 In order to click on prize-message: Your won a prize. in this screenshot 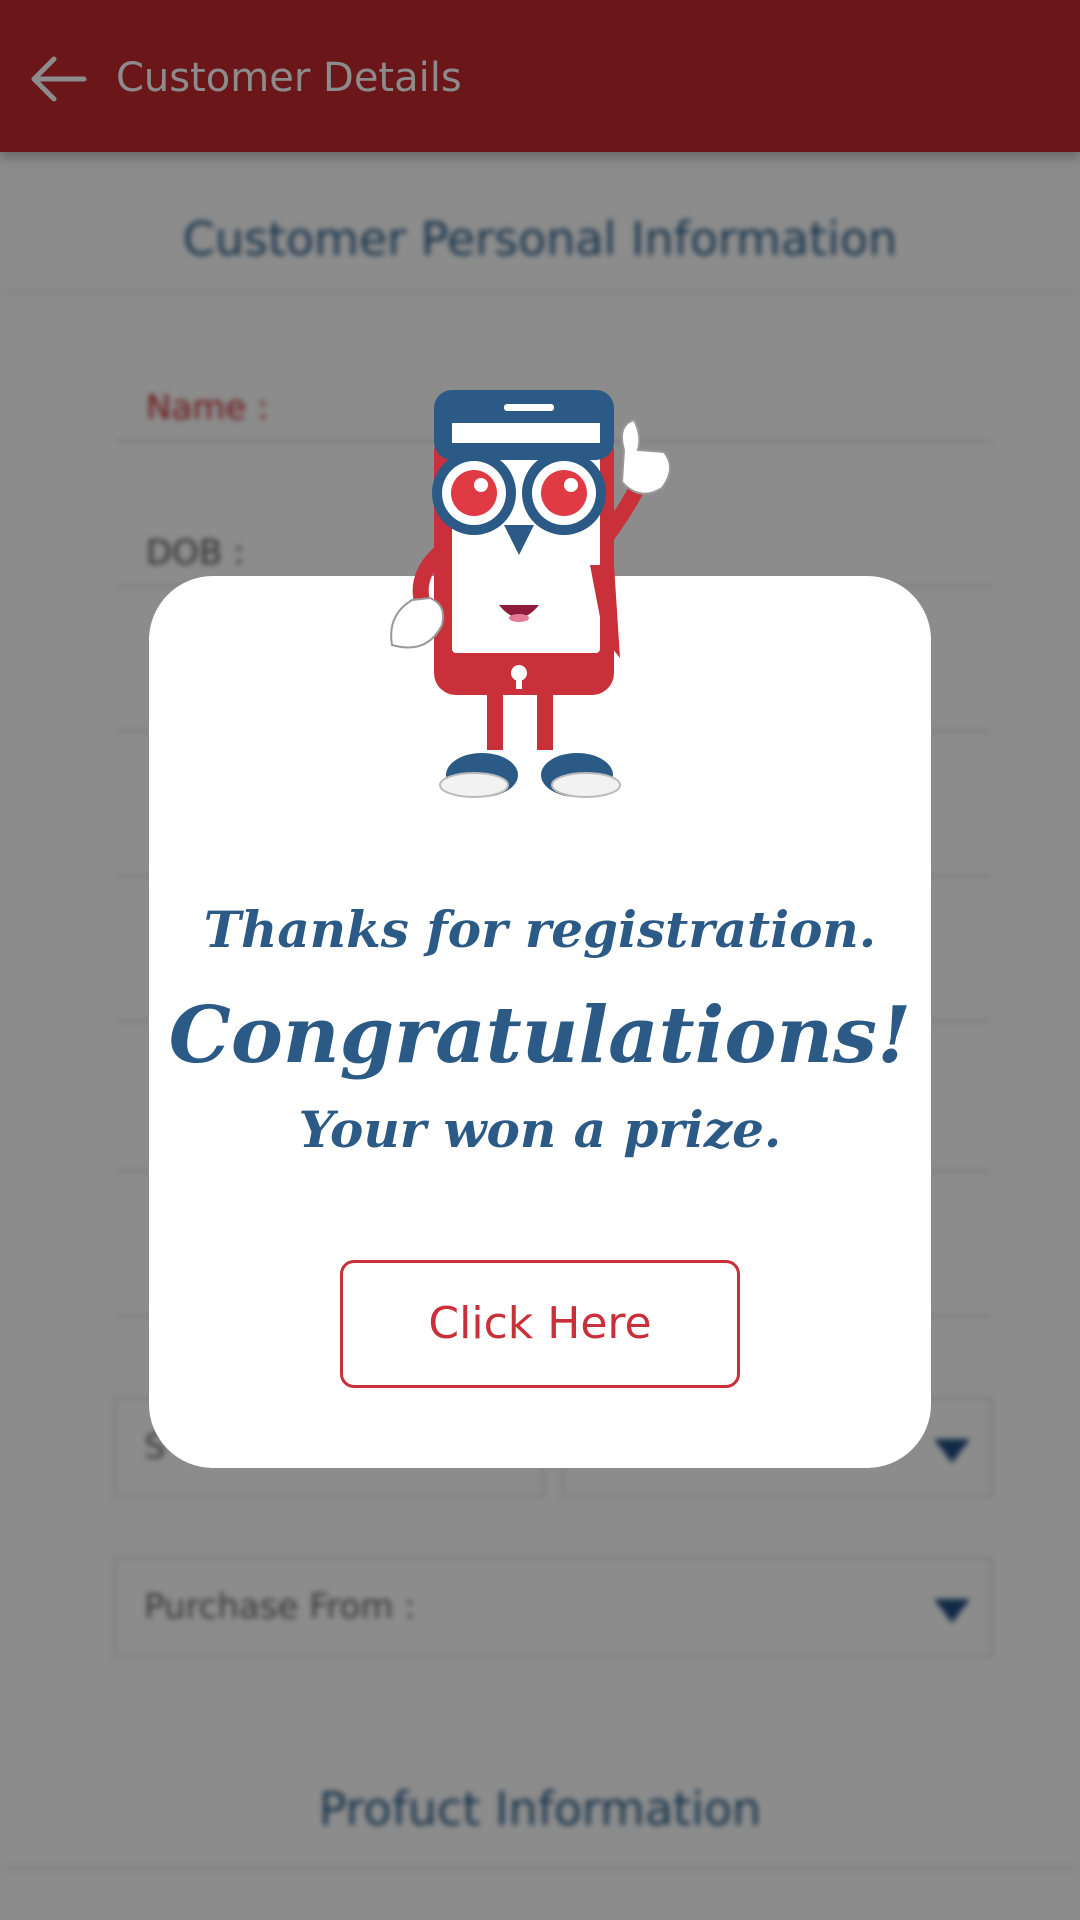, I will do `click(540, 1129)`.